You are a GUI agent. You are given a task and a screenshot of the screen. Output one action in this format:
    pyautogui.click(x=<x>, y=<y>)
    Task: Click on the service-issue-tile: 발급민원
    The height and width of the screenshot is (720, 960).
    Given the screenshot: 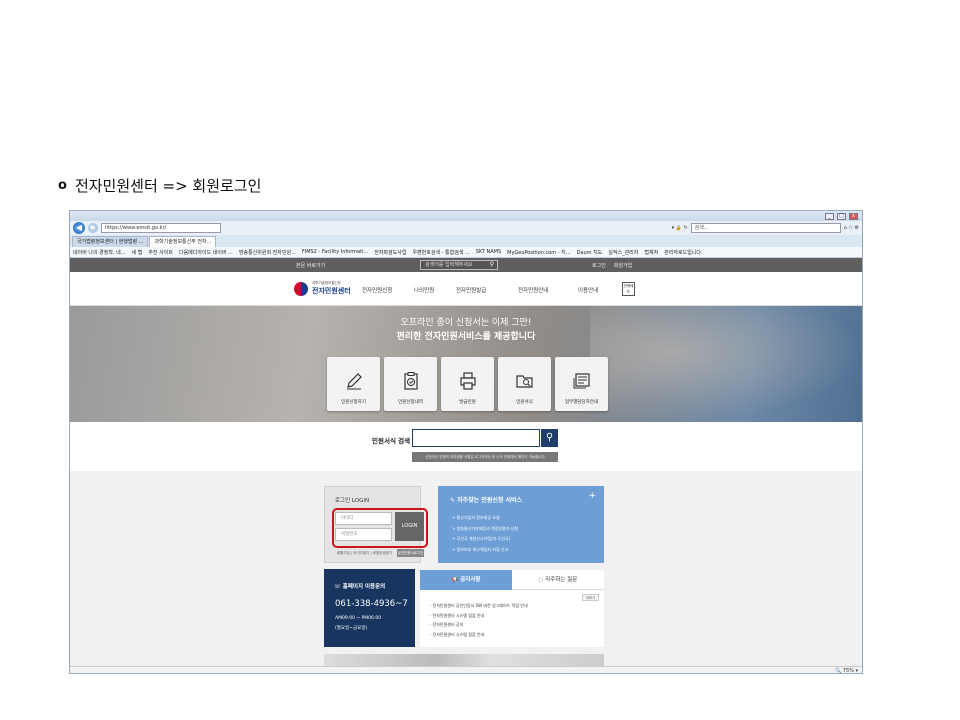 What is the action you would take?
    pyautogui.click(x=467, y=384)
    